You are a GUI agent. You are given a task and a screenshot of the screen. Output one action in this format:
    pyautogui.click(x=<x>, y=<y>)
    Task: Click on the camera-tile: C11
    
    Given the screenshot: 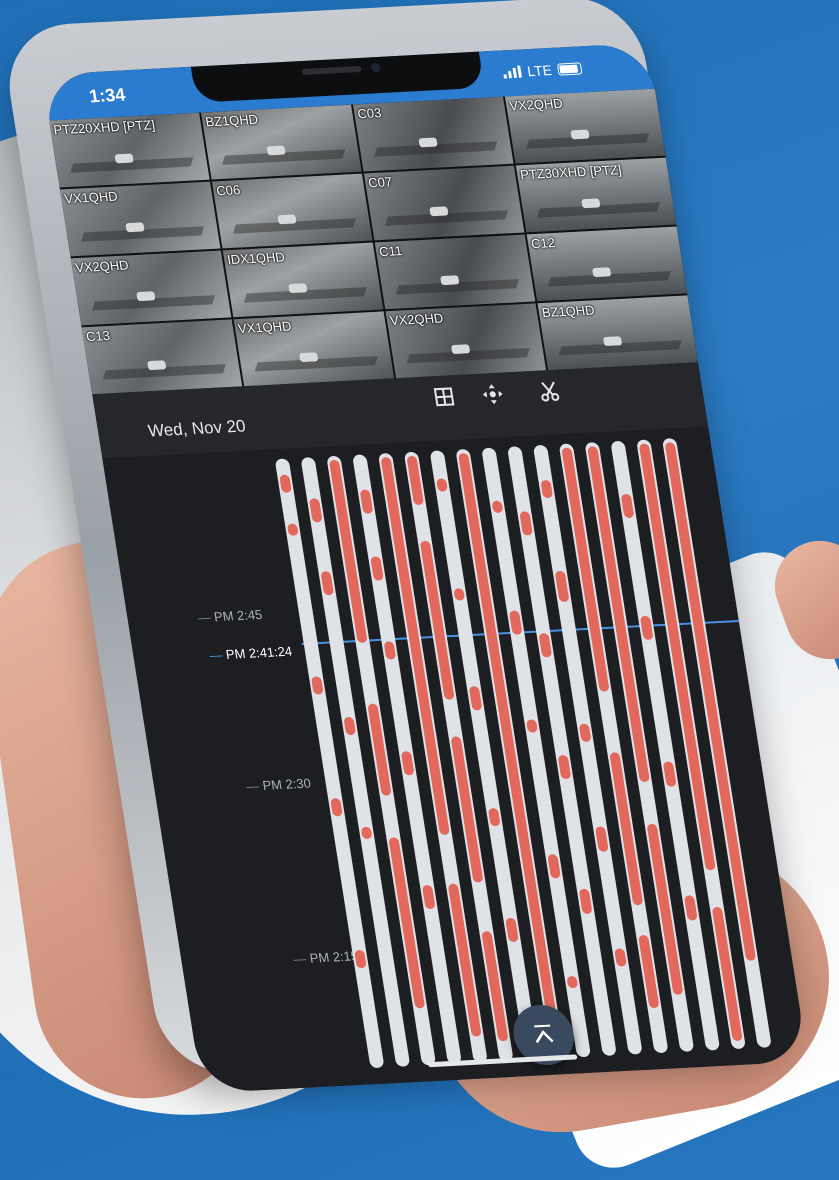 What is the action you would take?
    pyautogui.click(x=455, y=272)
    